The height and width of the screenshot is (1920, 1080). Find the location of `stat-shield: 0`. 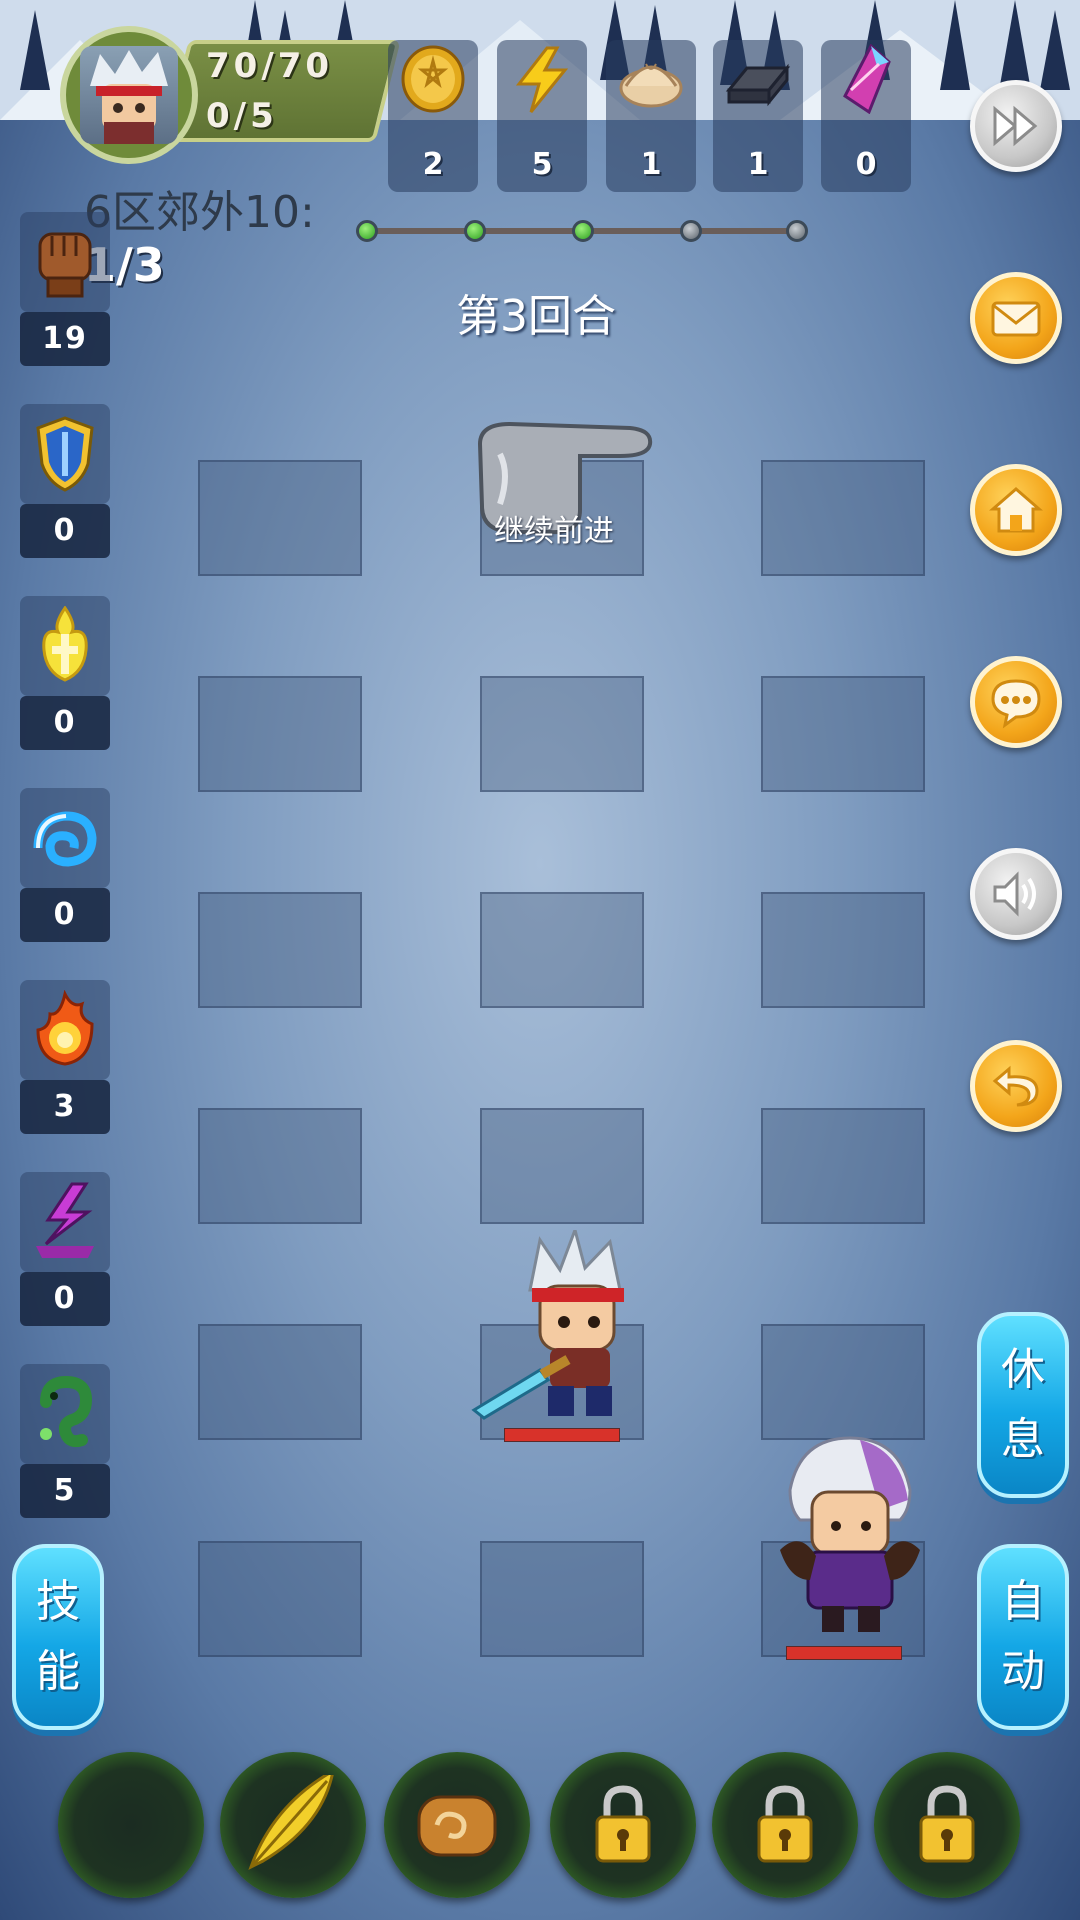

stat-shield: 0 is located at coordinates (65, 483).